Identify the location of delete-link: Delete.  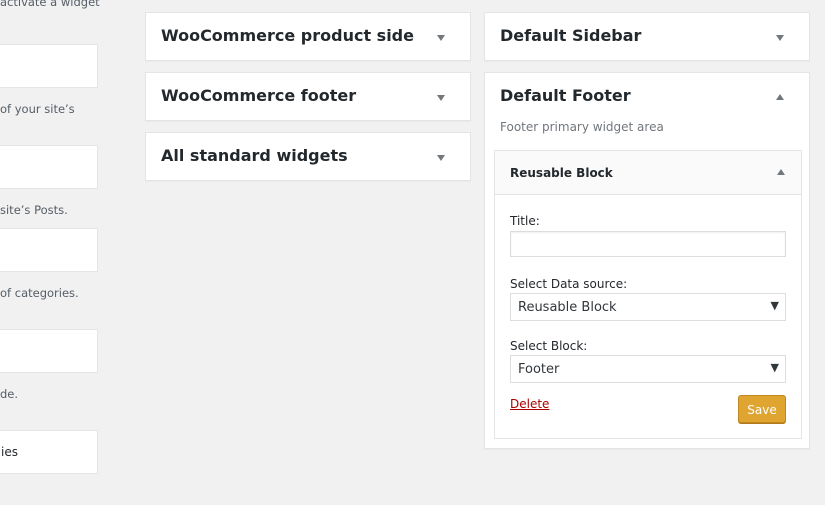
(529, 404).